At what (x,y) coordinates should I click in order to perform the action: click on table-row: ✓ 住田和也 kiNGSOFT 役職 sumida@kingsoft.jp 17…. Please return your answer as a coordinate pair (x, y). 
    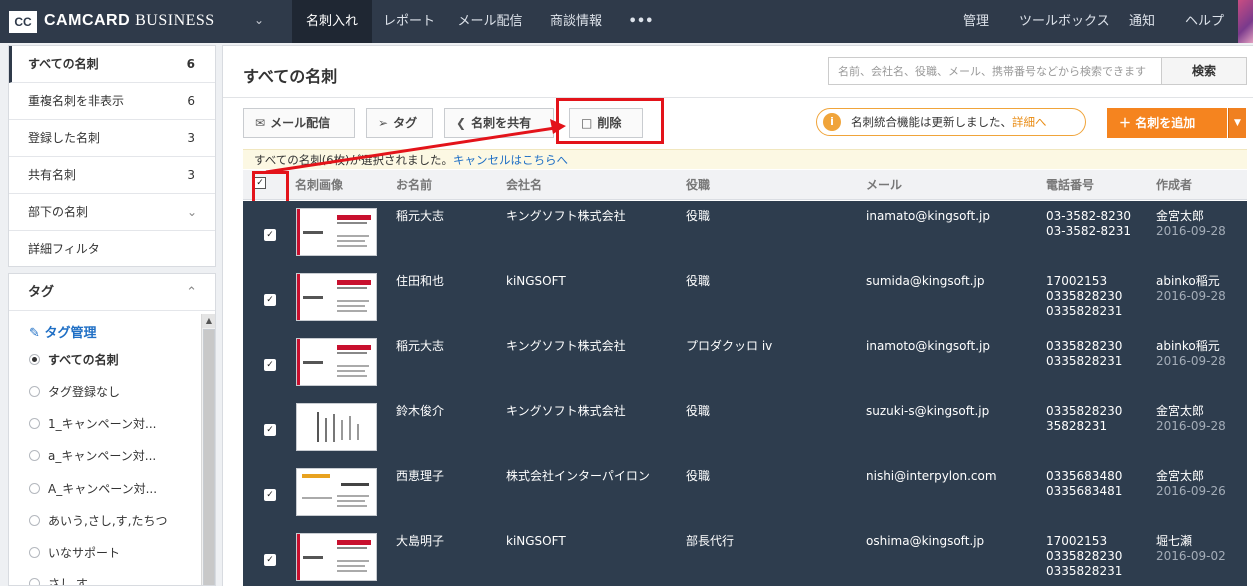
    Looking at the image, I should click on (745, 298).